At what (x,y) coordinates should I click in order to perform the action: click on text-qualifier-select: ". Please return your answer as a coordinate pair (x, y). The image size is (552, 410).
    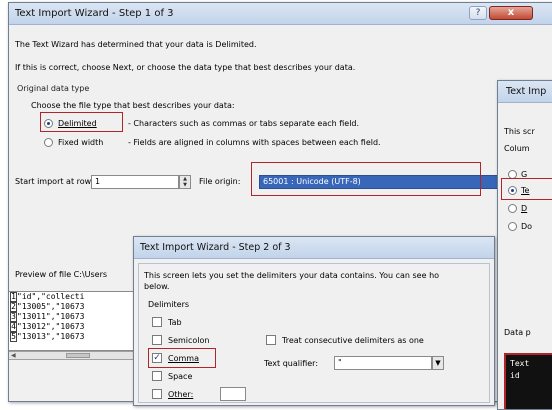
    Looking at the image, I should click on (383, 363).